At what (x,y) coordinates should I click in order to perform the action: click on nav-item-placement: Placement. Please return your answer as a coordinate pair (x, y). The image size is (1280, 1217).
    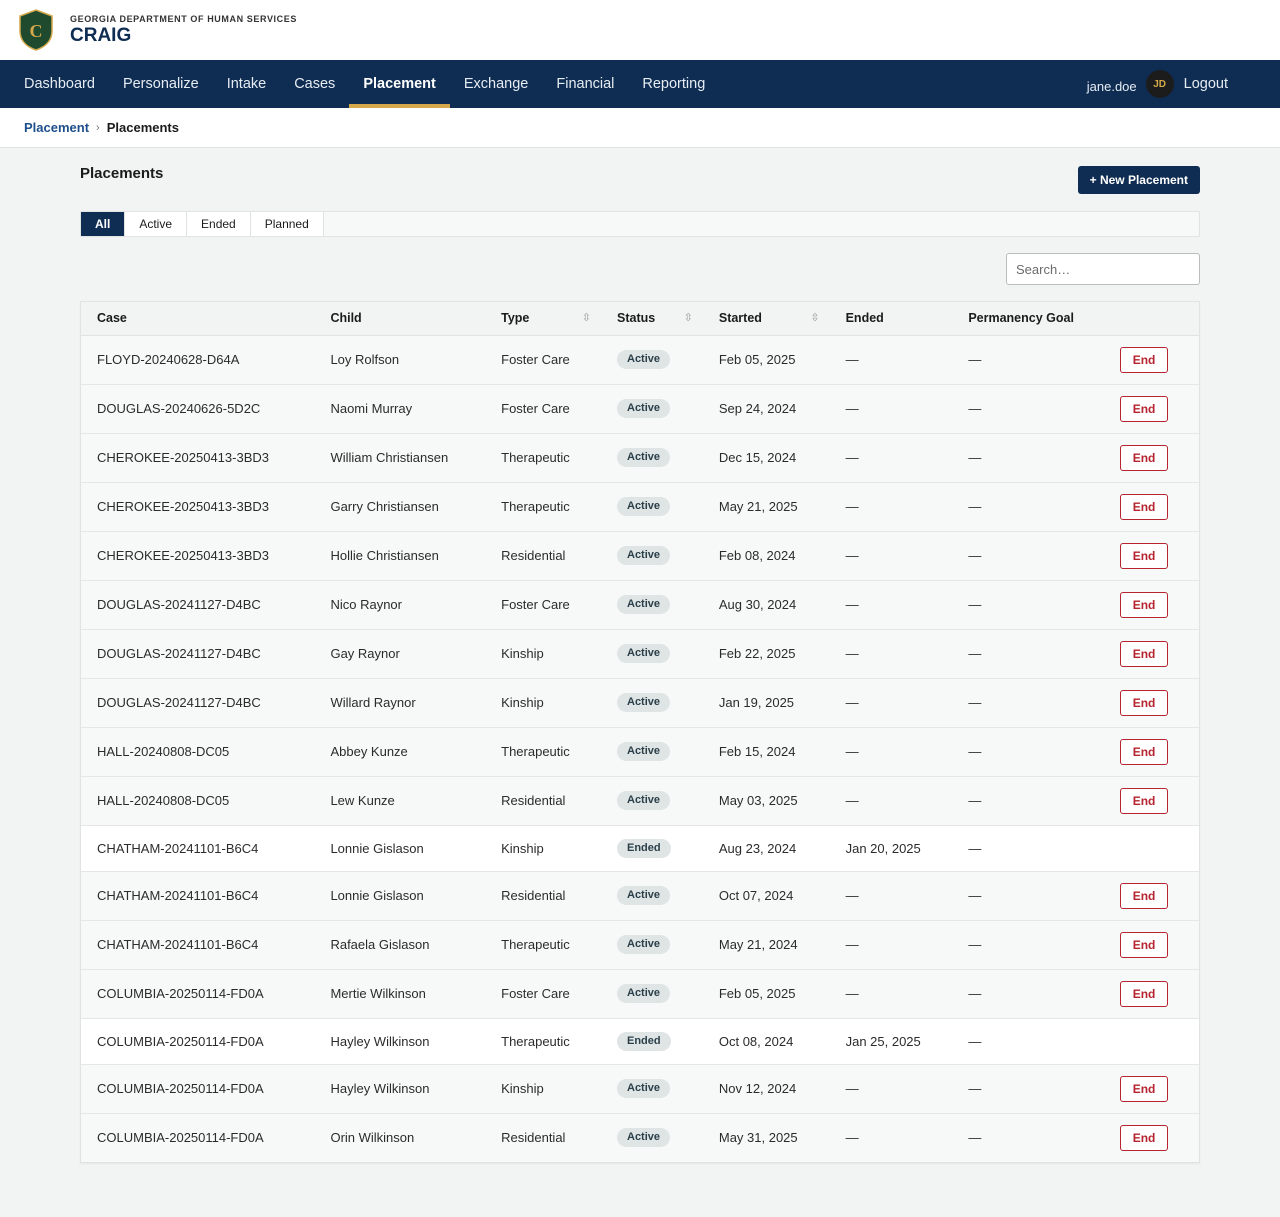
    Looking at the image, I should click on (399, 84).